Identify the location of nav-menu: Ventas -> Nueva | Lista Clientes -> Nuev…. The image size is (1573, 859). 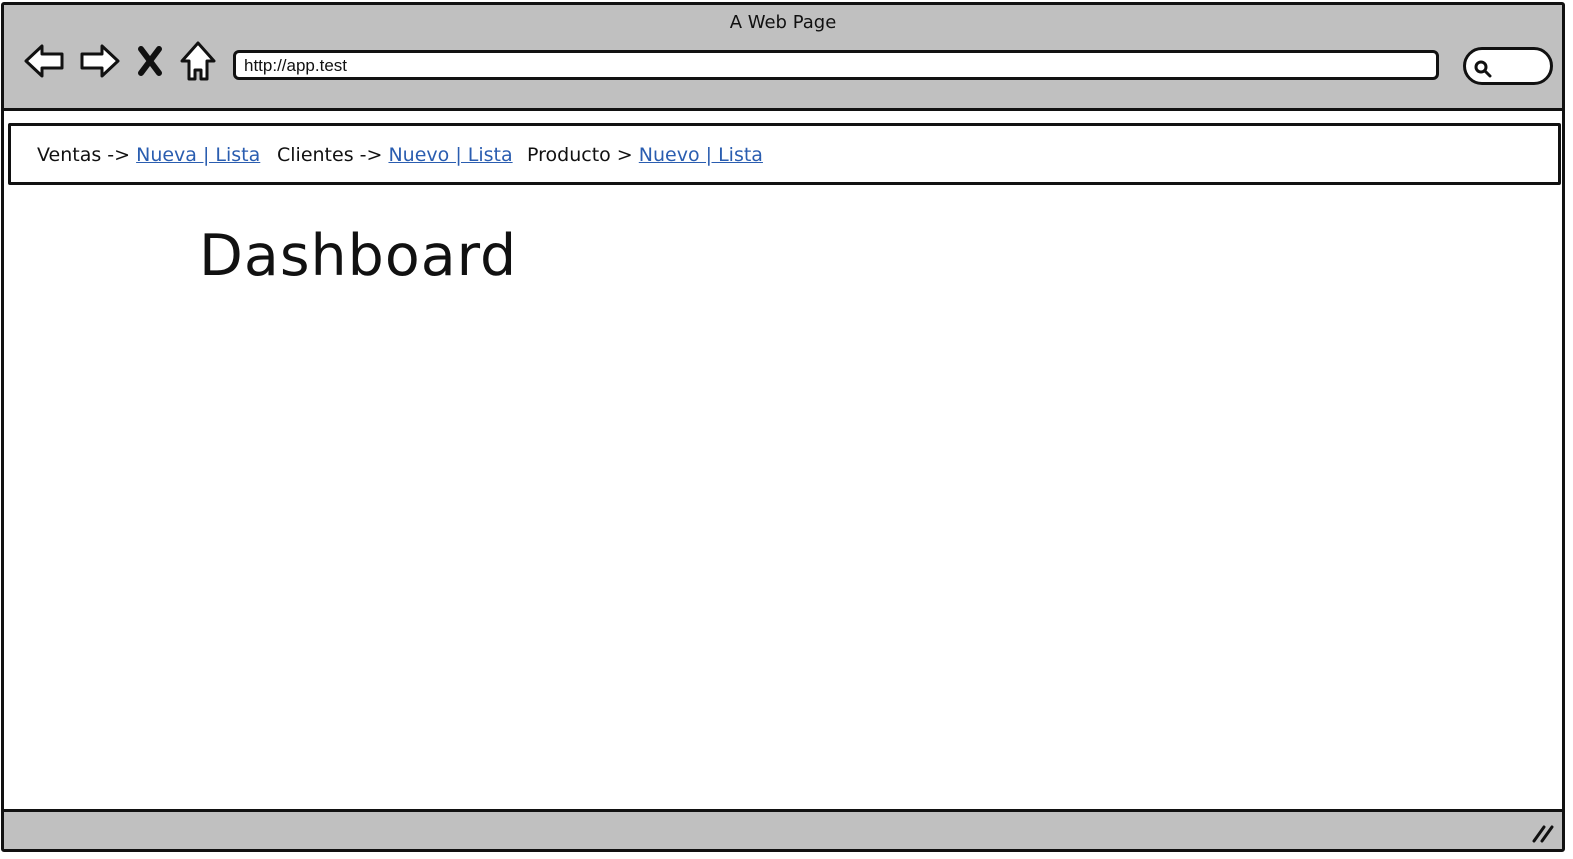
(784, 154).